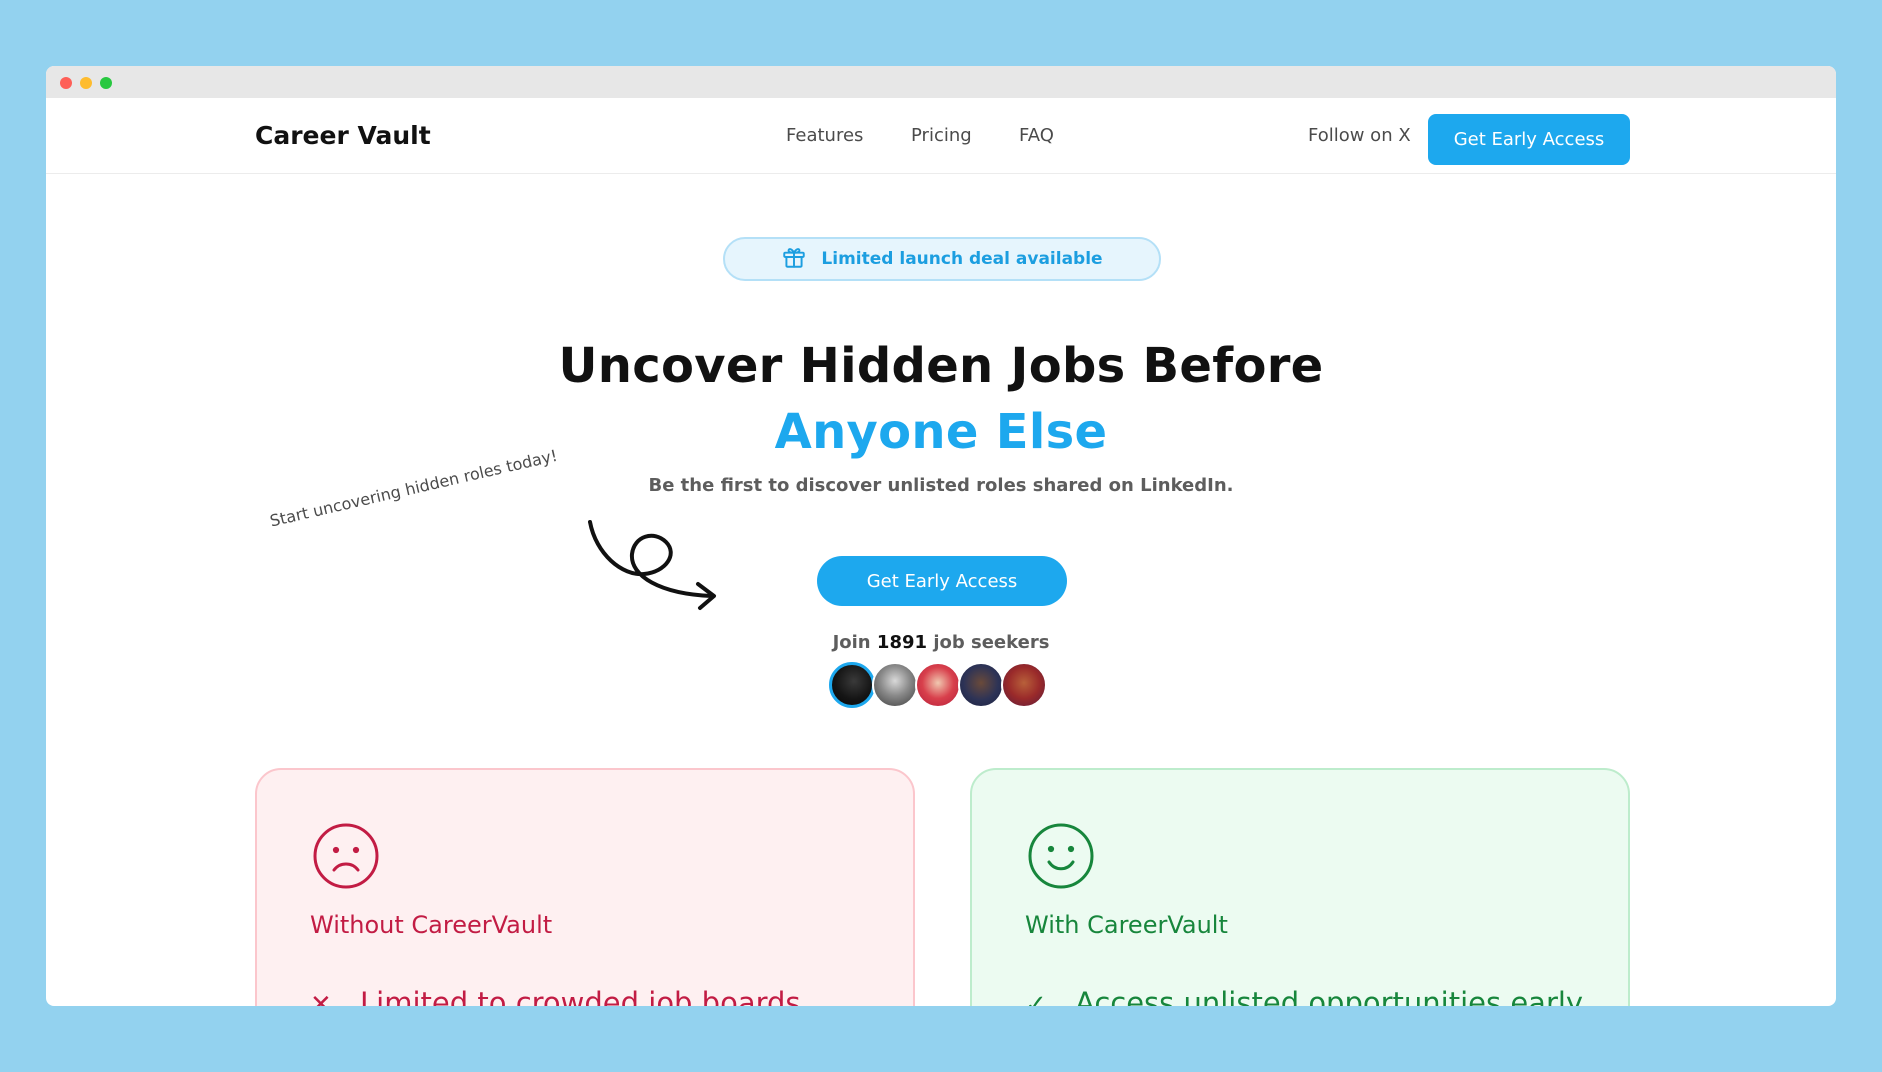  Describe the element at coordinates (431, 925) in the screenshot. I see `without-card-title: Without CareerVault` at that location.